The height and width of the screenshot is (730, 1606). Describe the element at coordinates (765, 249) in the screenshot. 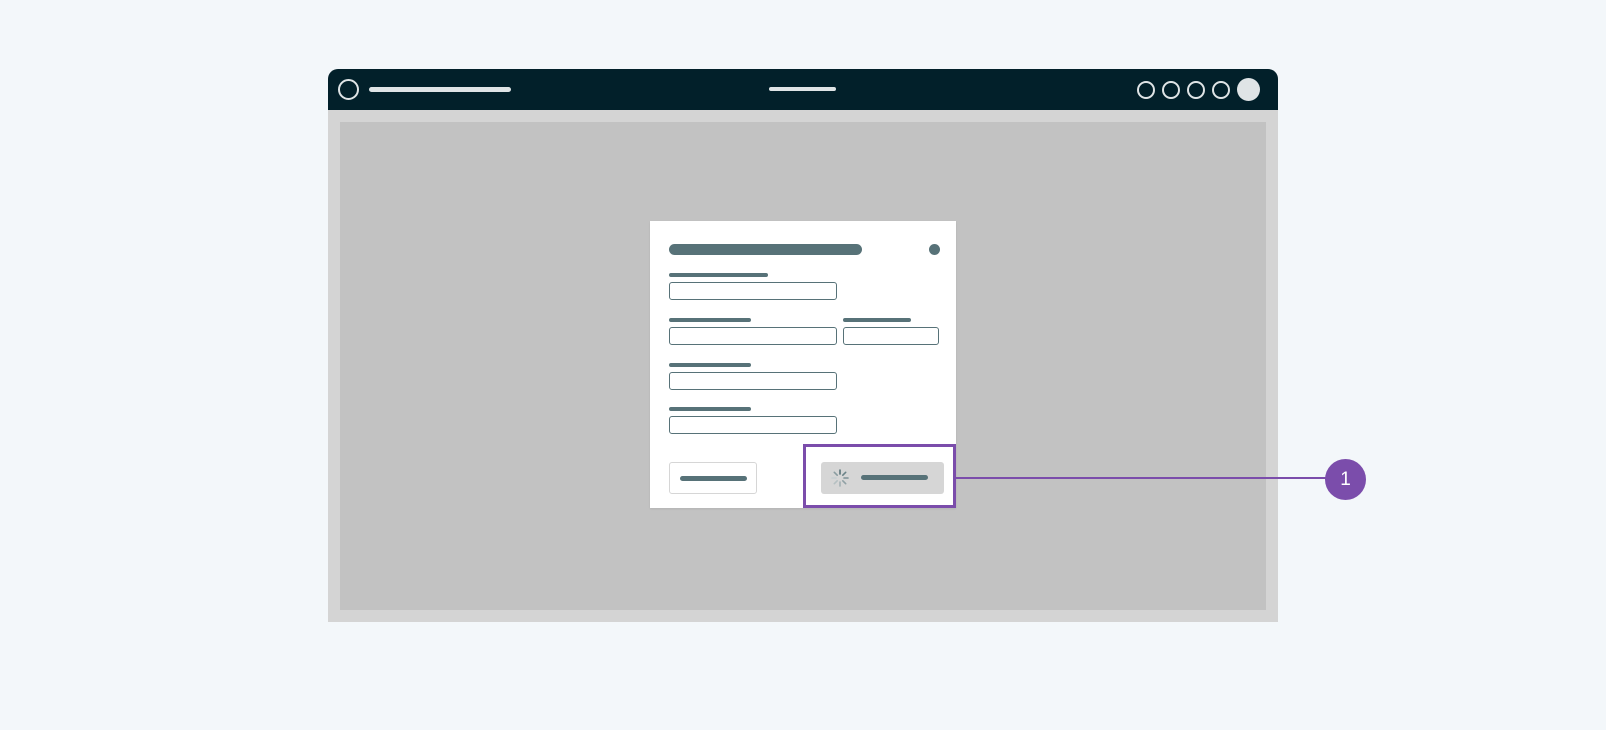

I see `dialog-title-placeholder` at that location.